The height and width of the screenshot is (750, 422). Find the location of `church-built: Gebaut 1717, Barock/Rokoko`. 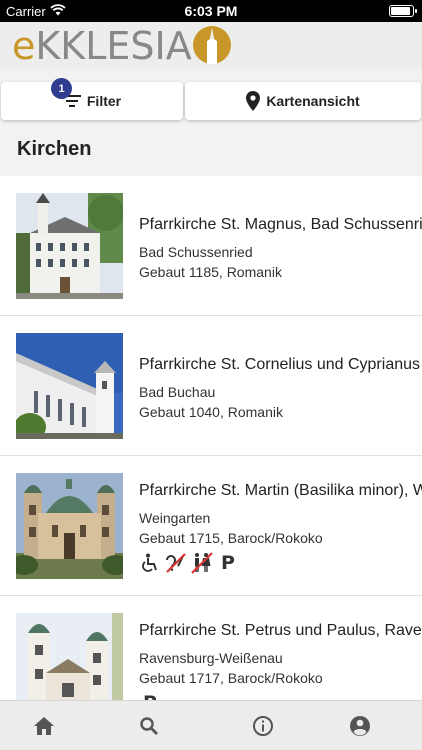

church-built: Gebaut 1717, Barock/Rokoko is located at coordinates (231, 678).